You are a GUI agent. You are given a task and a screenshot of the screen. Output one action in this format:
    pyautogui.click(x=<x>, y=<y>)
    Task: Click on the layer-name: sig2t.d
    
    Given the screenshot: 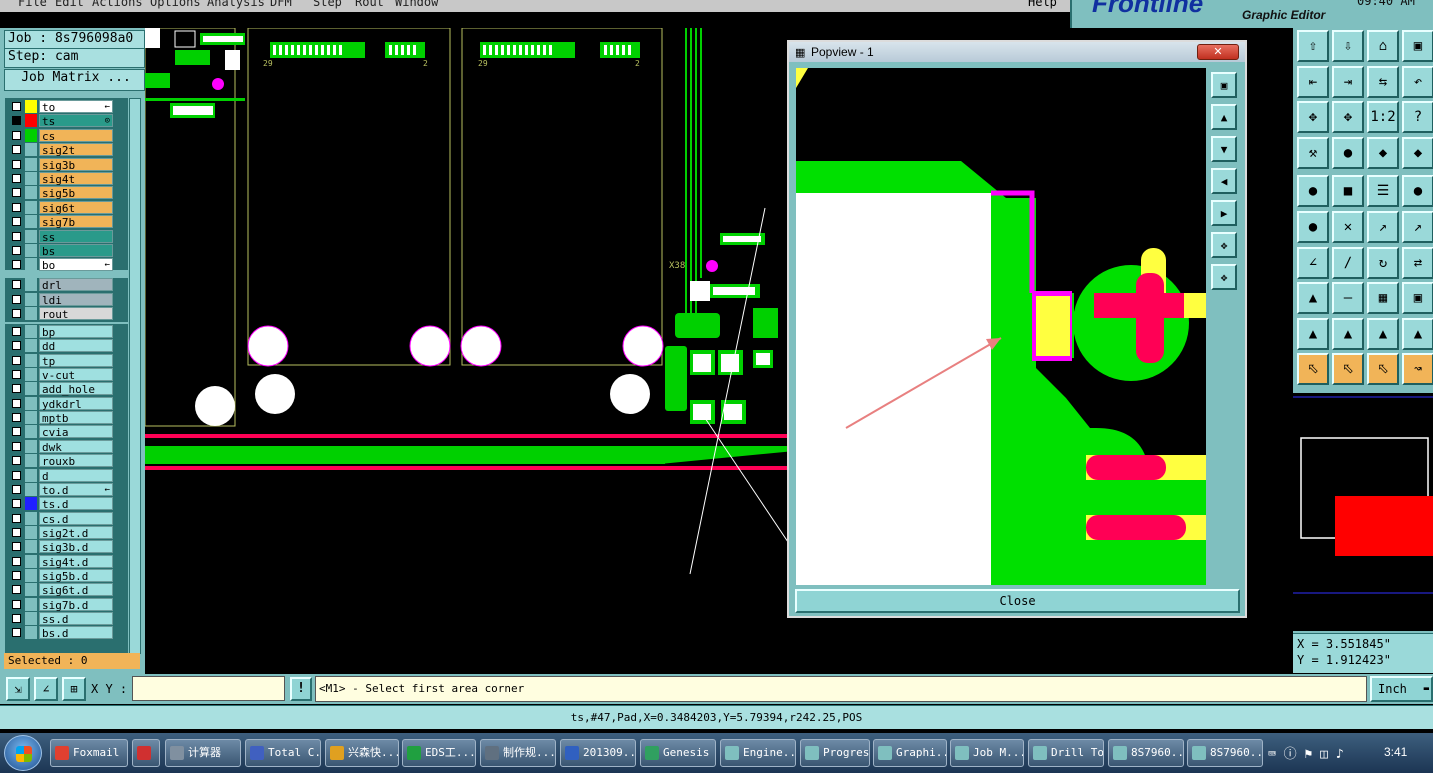 What is the action you would take?
    pyautogui.click(x=76, y=532)
    